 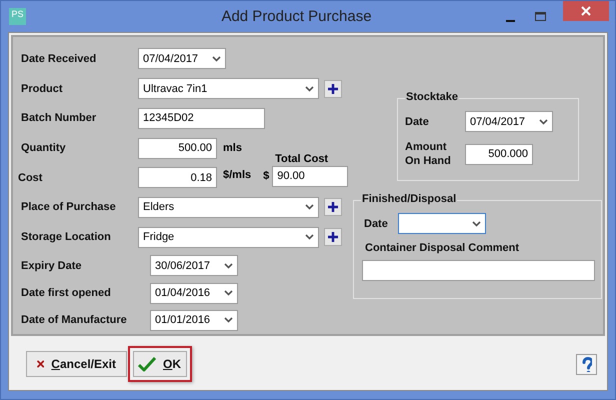 I want to click on field-label: Date first opened, so click(x=66, y=293).